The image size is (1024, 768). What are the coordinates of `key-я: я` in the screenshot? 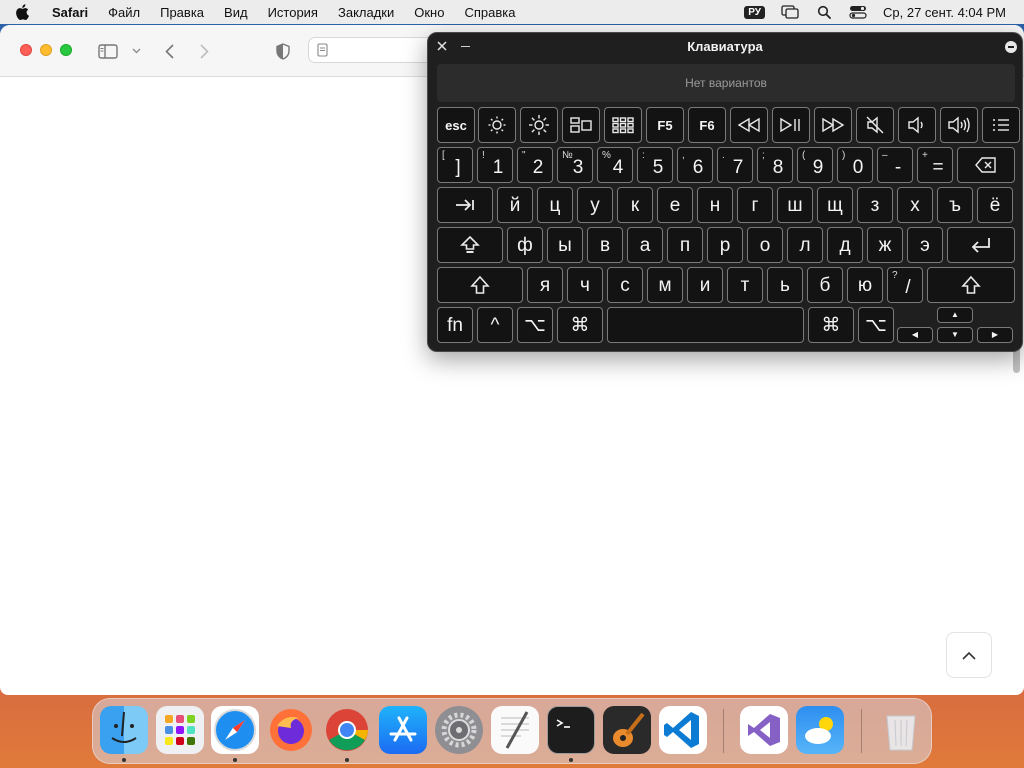 It's located at (545, 285).